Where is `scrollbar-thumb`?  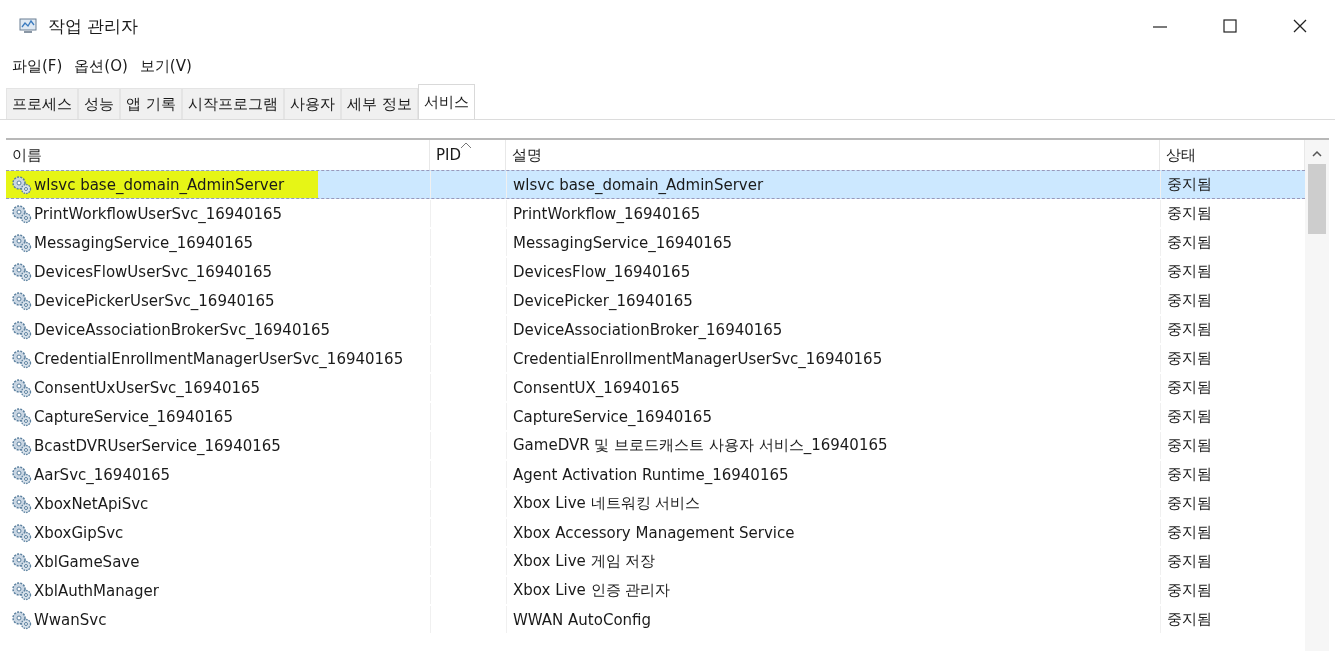
scrollbar-thumb is located at coordinates (1317, 199).